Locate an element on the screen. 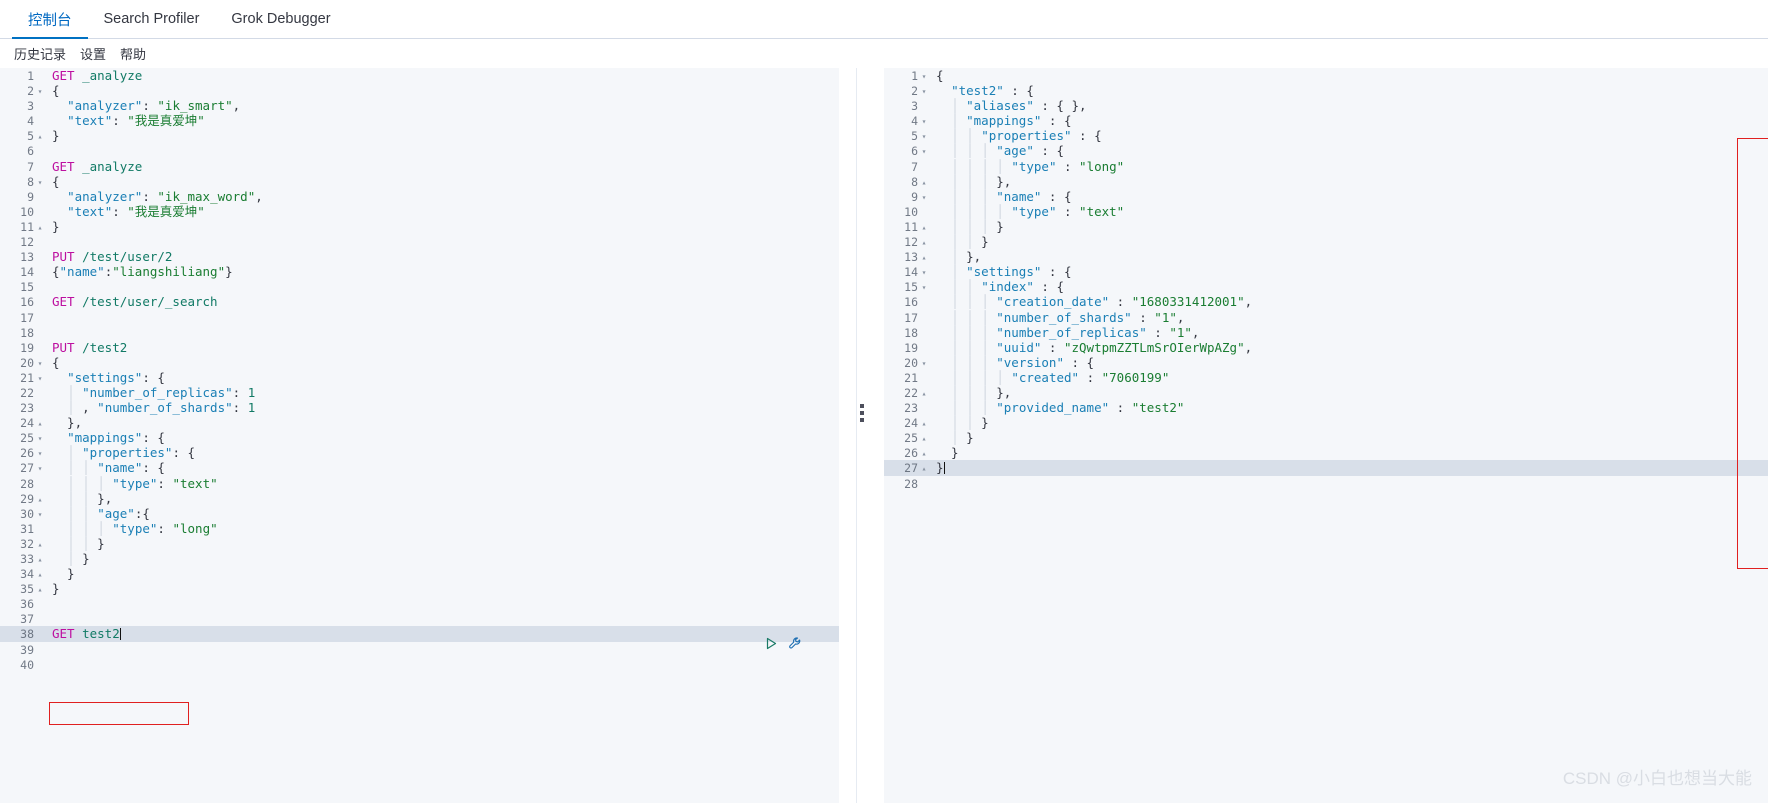 Image resolution: width=1768 pixels, height=803 pixels. code-line: 26 ▾ │ "properties": { is located at coordinates (419, 452).